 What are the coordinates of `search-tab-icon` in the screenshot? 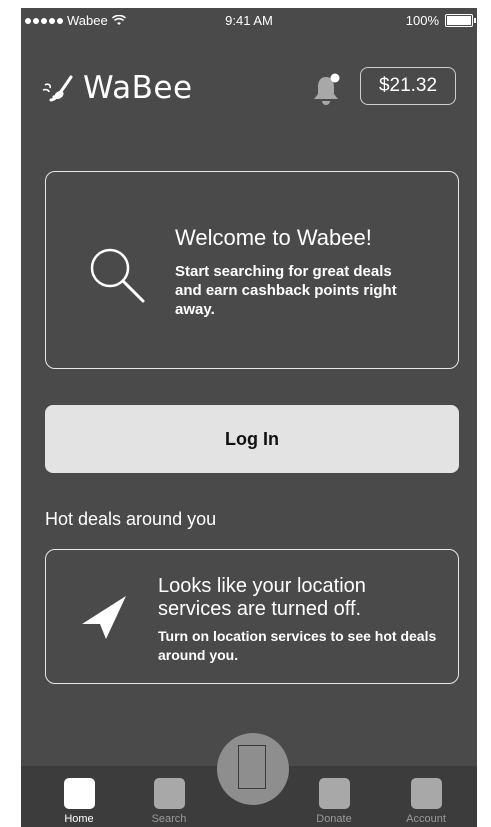 It's located at (169, 793).